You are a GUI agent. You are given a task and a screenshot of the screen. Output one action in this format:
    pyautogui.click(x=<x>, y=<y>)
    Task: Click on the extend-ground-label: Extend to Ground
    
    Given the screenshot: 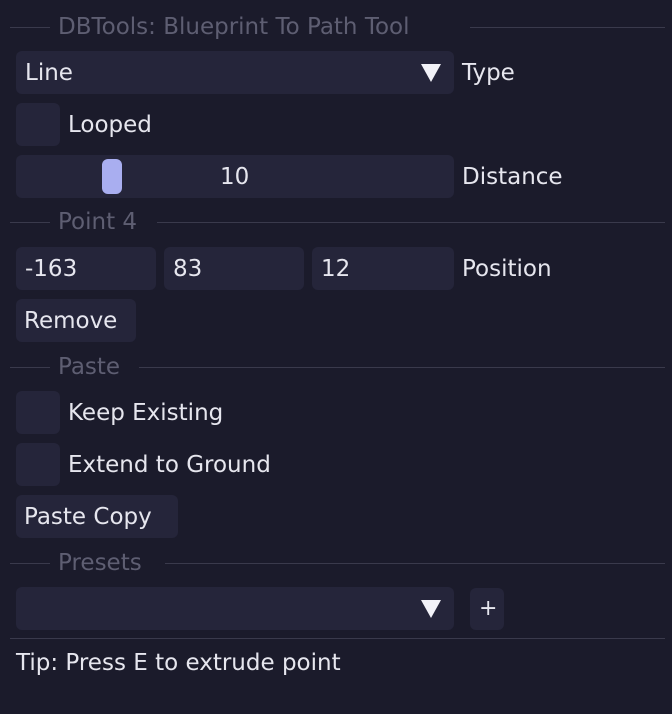 What is the action you would take?
    pyautogui.click(x=169, y=465)
    